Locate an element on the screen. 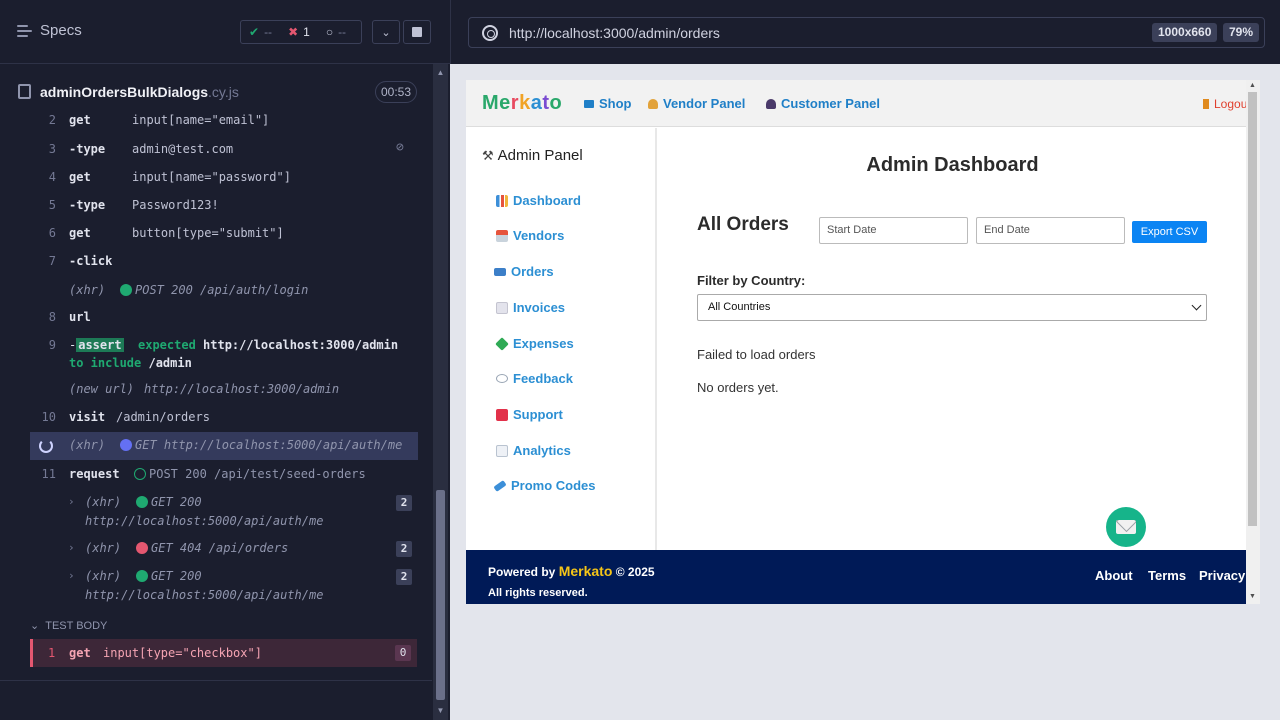 The width and height of the screenshot is (1280, 720). line-chart-icon is located at coordinates (502, 450).